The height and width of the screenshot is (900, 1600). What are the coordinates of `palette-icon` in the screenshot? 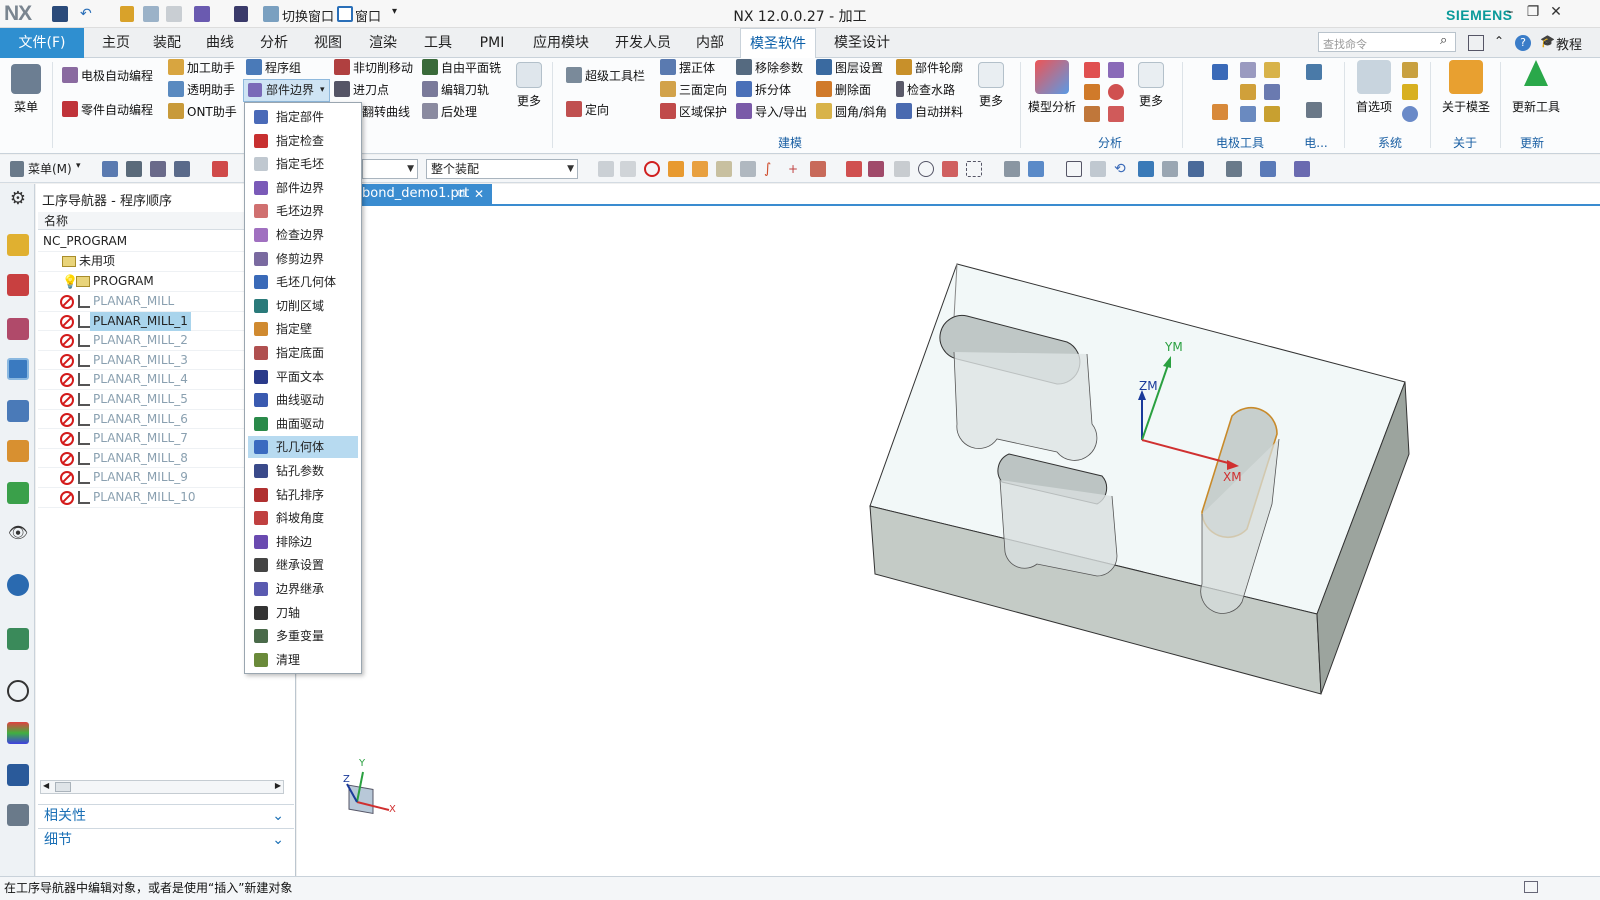 It's located at (18, 733).